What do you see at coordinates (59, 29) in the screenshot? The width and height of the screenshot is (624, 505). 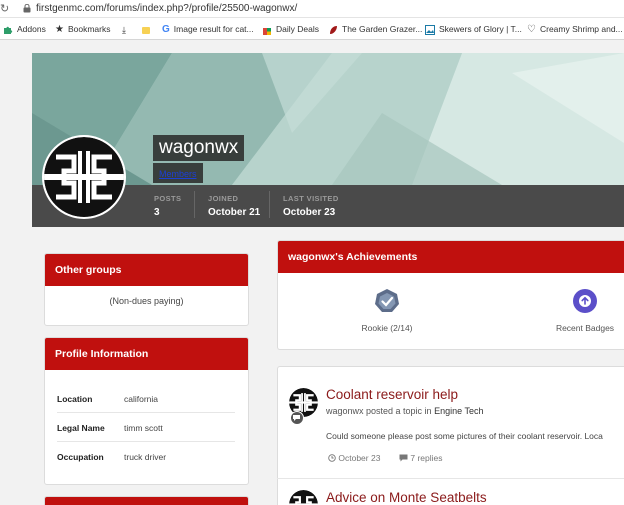 I see `star-icon: ★` at bounding box center [59, 29].